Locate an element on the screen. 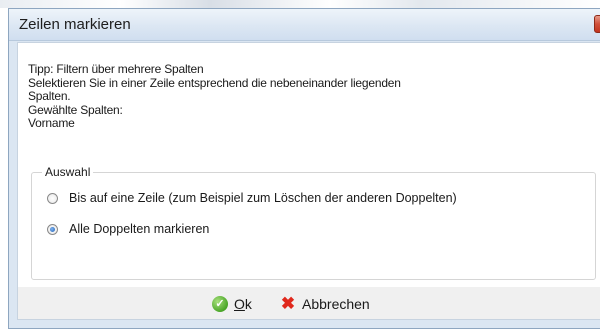 The width and height of the screenshot is (600, 329). cancel-button: ✖ Abbrechen is located at coordinates (325, 303).